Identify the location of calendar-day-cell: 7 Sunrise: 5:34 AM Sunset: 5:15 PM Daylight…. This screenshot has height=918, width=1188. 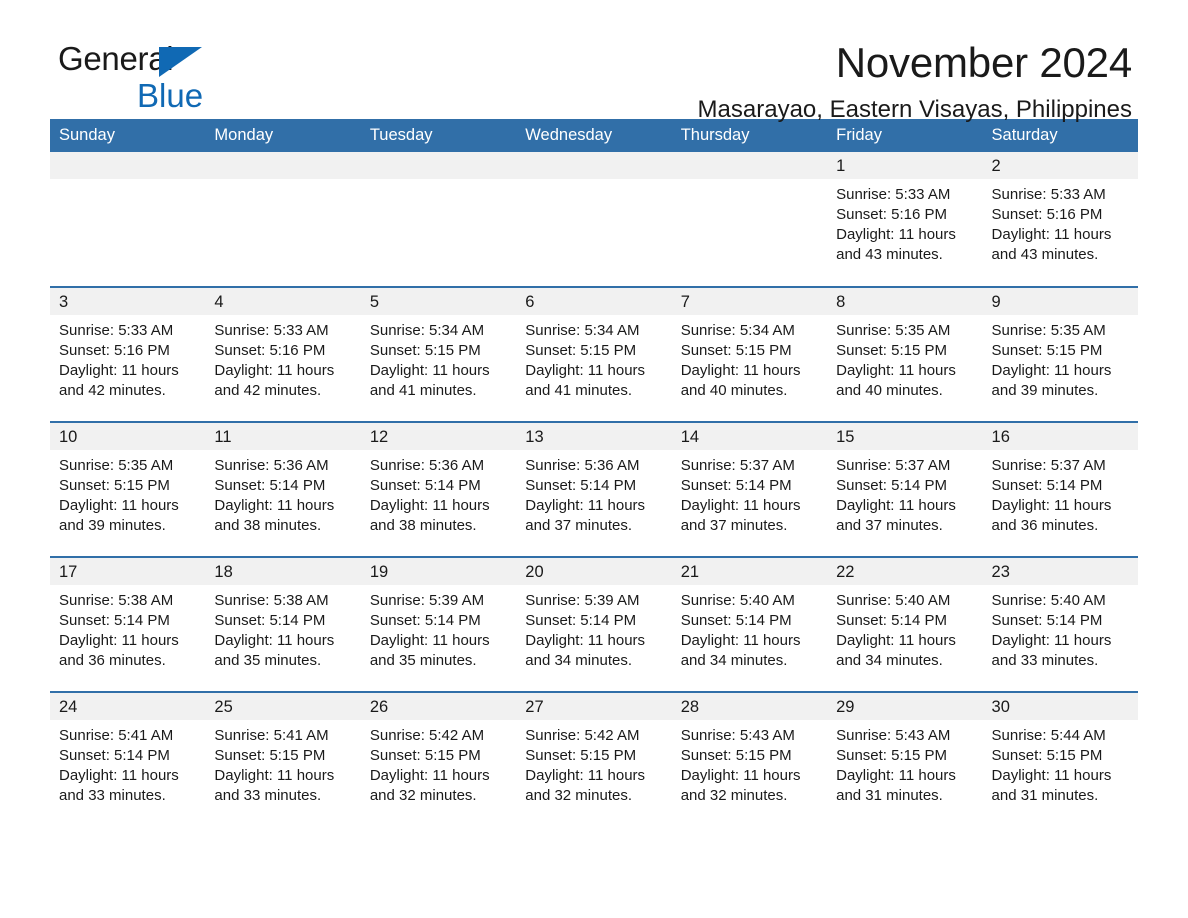
(749, 354).